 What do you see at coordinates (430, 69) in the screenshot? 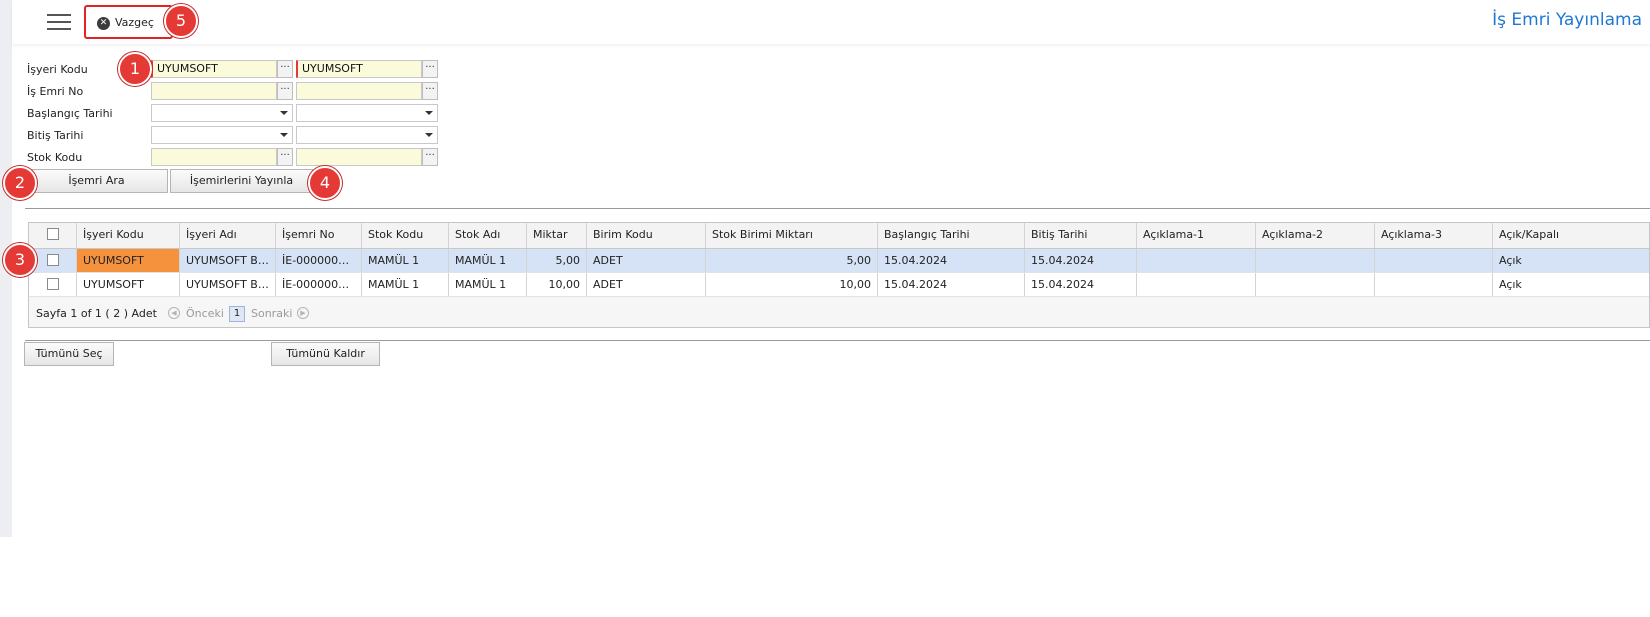
I see `isyeri-kodu-to-lookup-button: ···` at bounding box center [430, 69].